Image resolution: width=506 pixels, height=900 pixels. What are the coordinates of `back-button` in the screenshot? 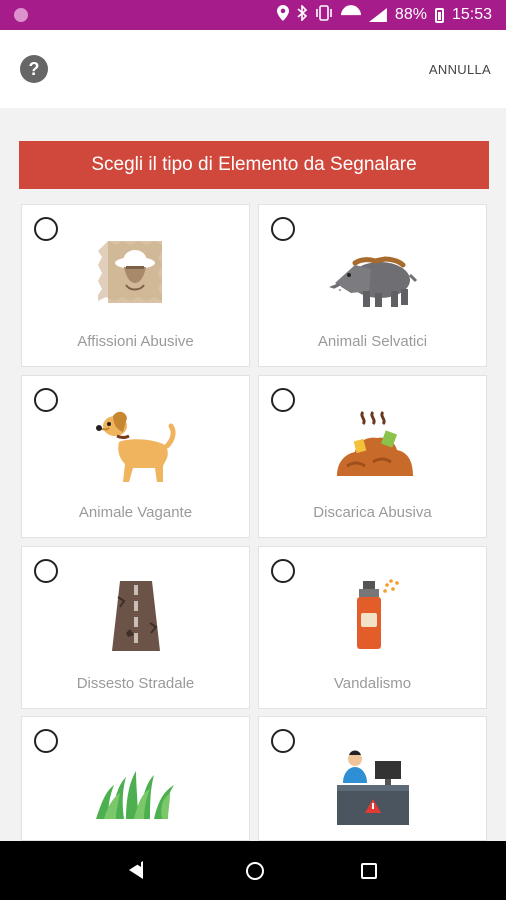 It's located at (138, 870).